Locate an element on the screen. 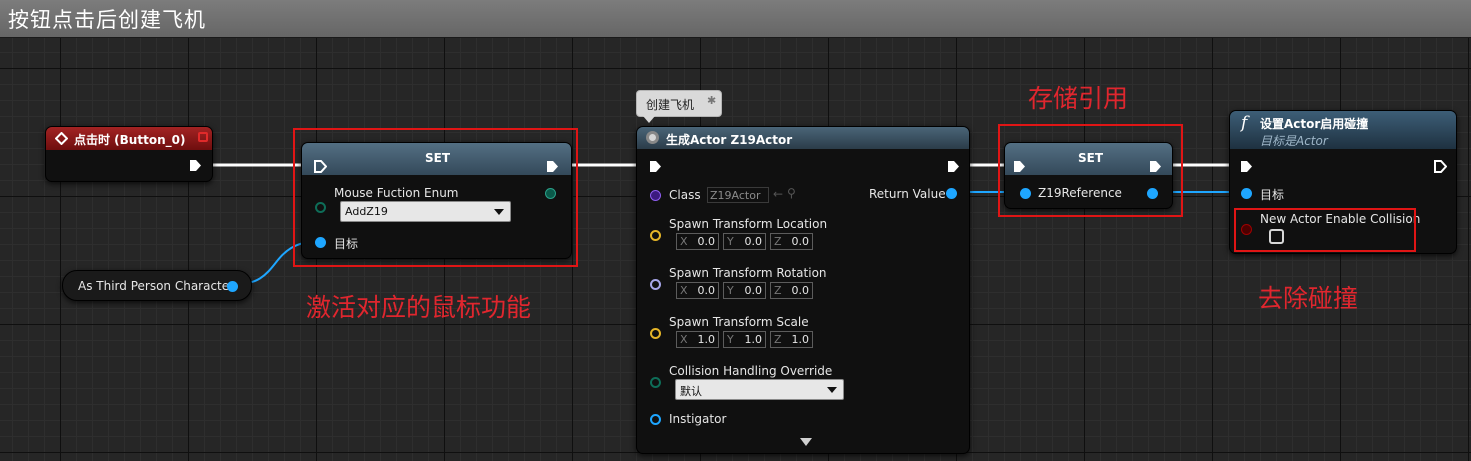 The image size is (1471, 461). target-pin-label: 目标 is located at coordinates (1272, 195).